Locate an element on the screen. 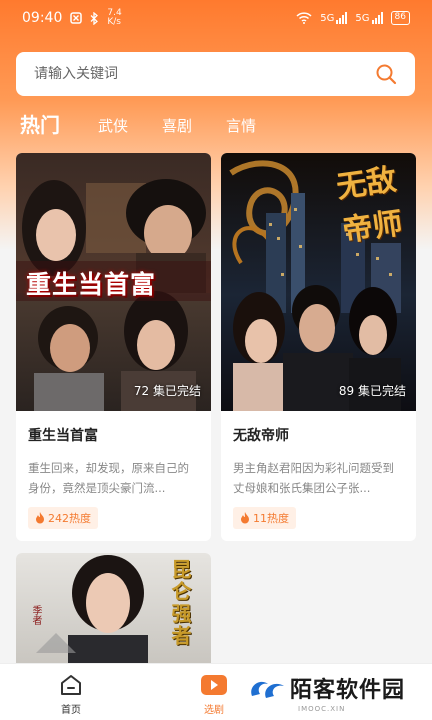  search-bar is located at coordinates (215, 74).